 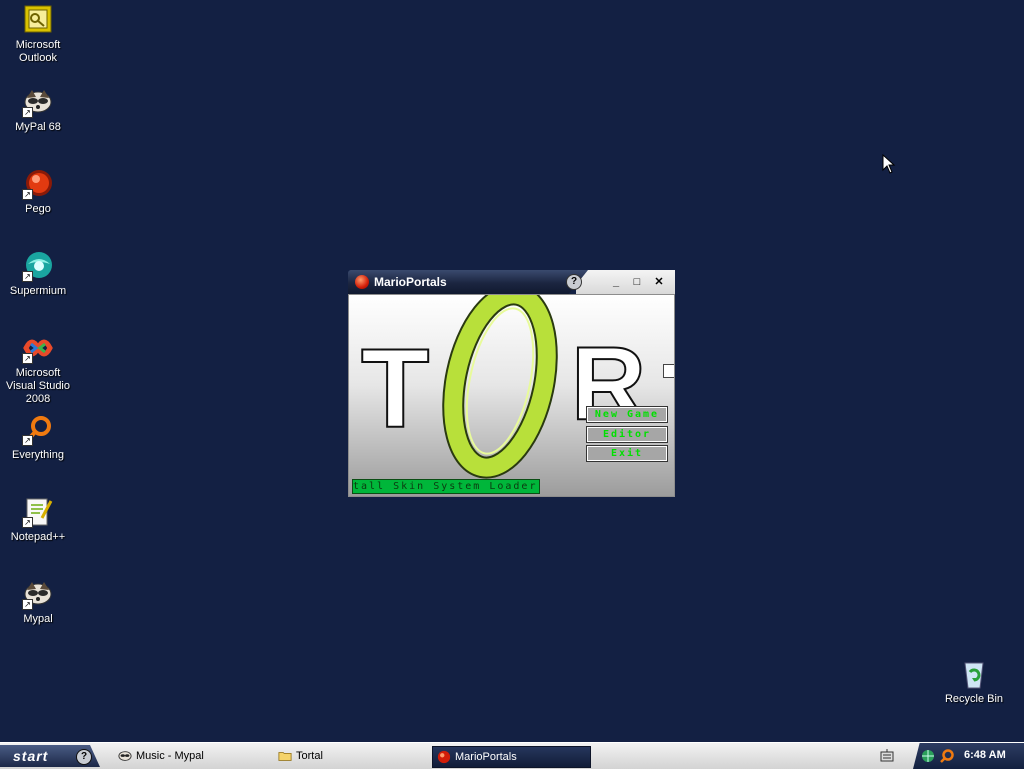 I want to click on start-orb-icon: ?, so click(x=84, y=757).